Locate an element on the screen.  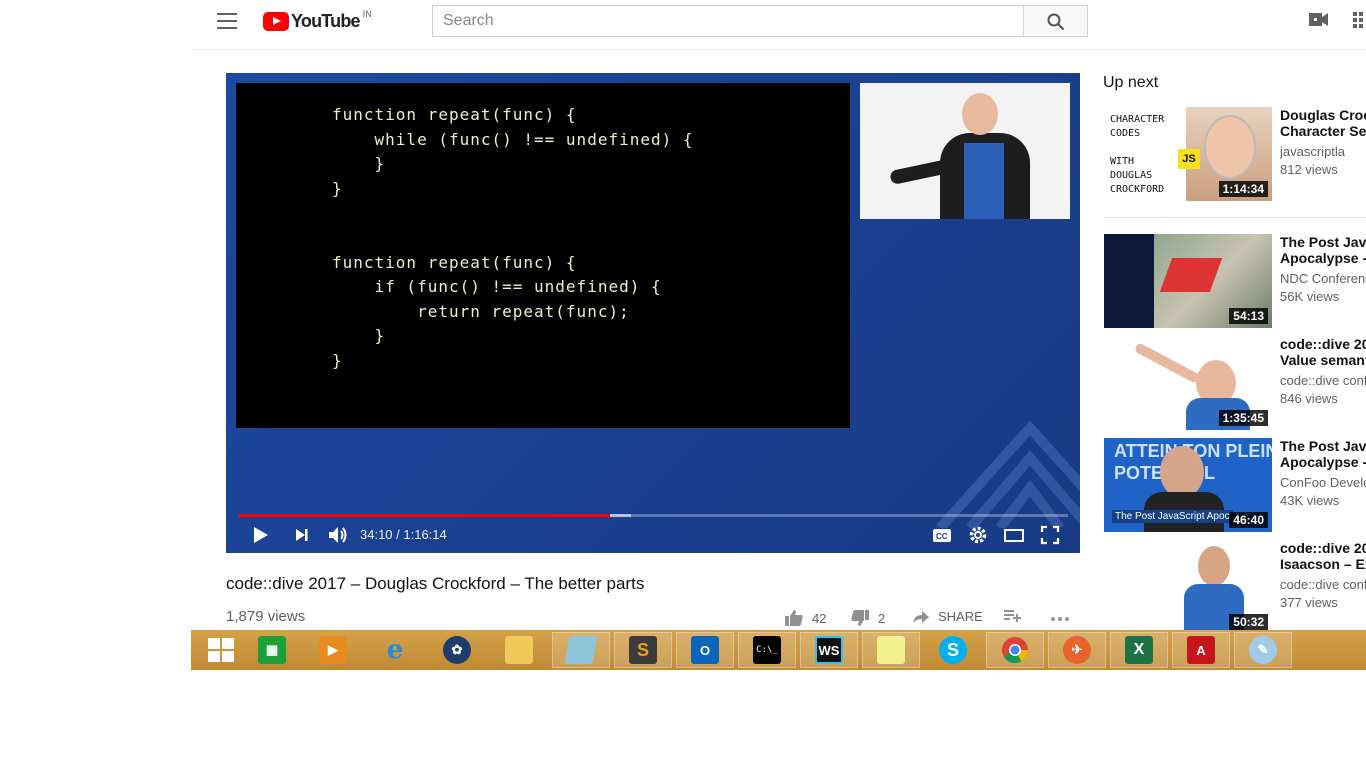
excel-icon: X is located at coordinates (1139, 650).